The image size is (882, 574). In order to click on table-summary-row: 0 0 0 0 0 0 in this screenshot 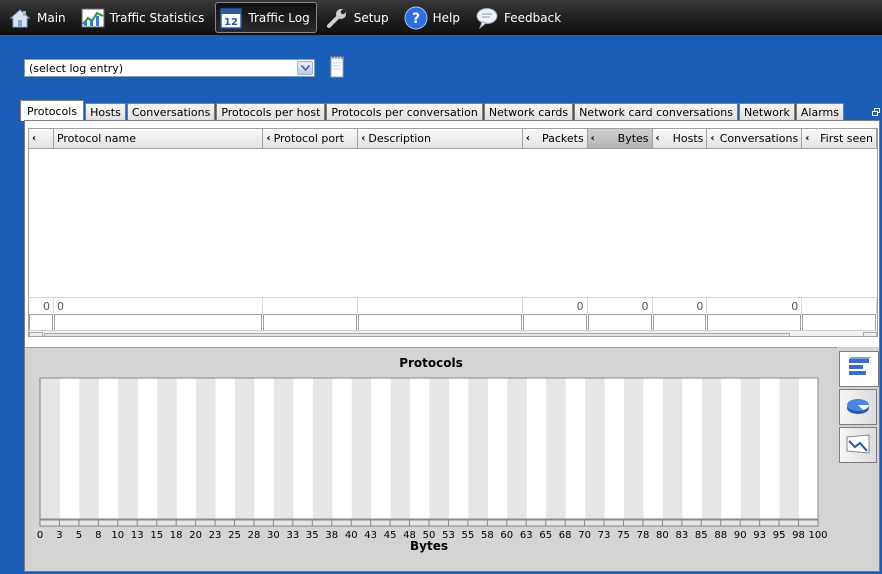, I will do `click(453, 305)`.